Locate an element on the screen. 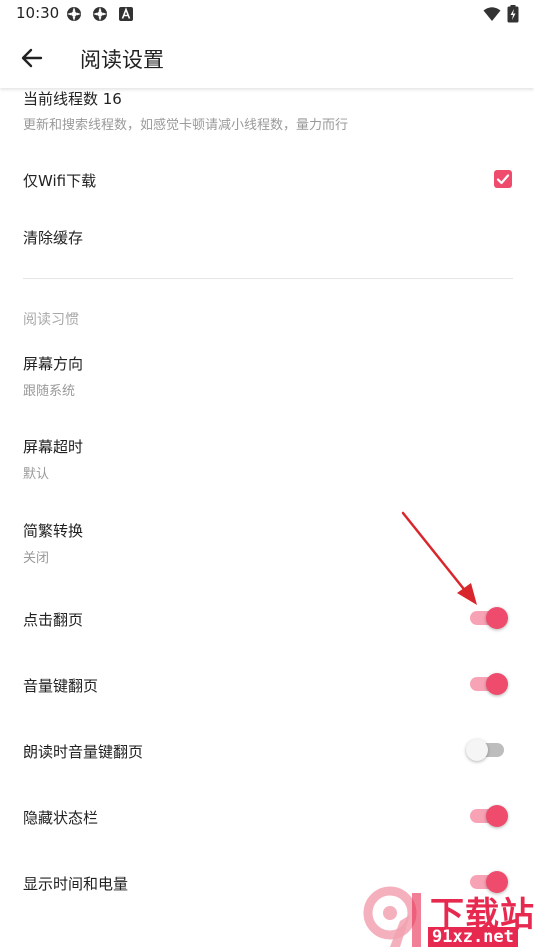  pref-title: 点击翻页 is located at coordinates (53, 620).